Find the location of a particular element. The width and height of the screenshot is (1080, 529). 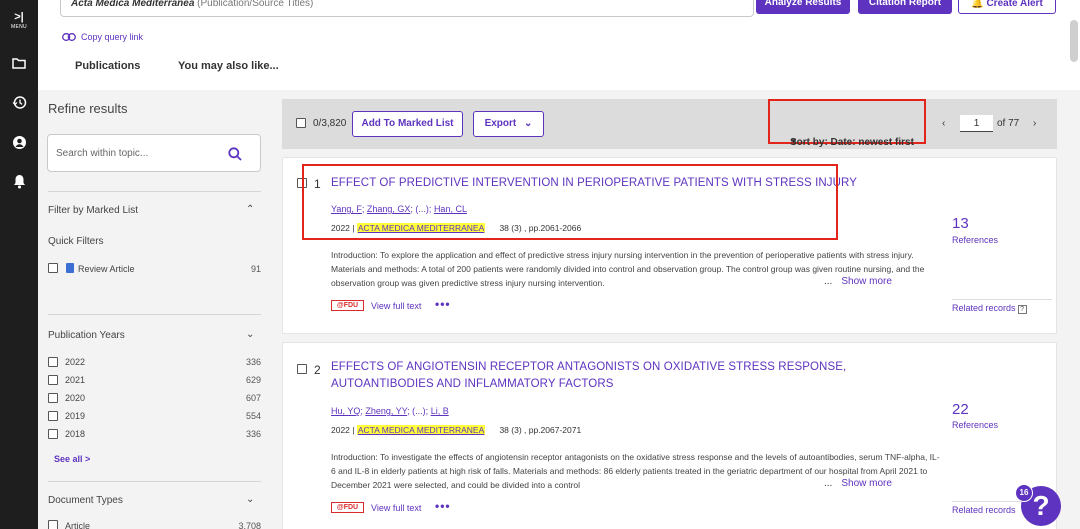

references-count: 22 is located at coordinates (960, 409).